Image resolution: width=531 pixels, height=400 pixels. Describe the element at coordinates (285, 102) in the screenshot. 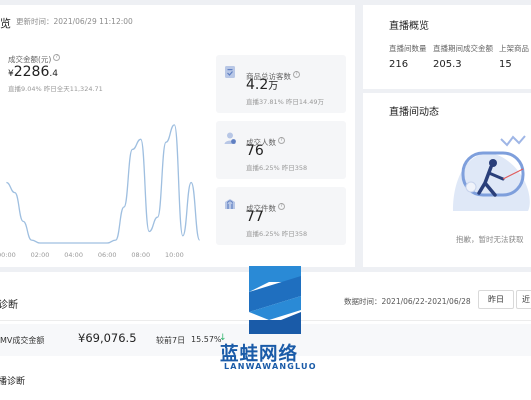

I see `metric-subtext: 直播37.81% 昨日14.49万` at that location.